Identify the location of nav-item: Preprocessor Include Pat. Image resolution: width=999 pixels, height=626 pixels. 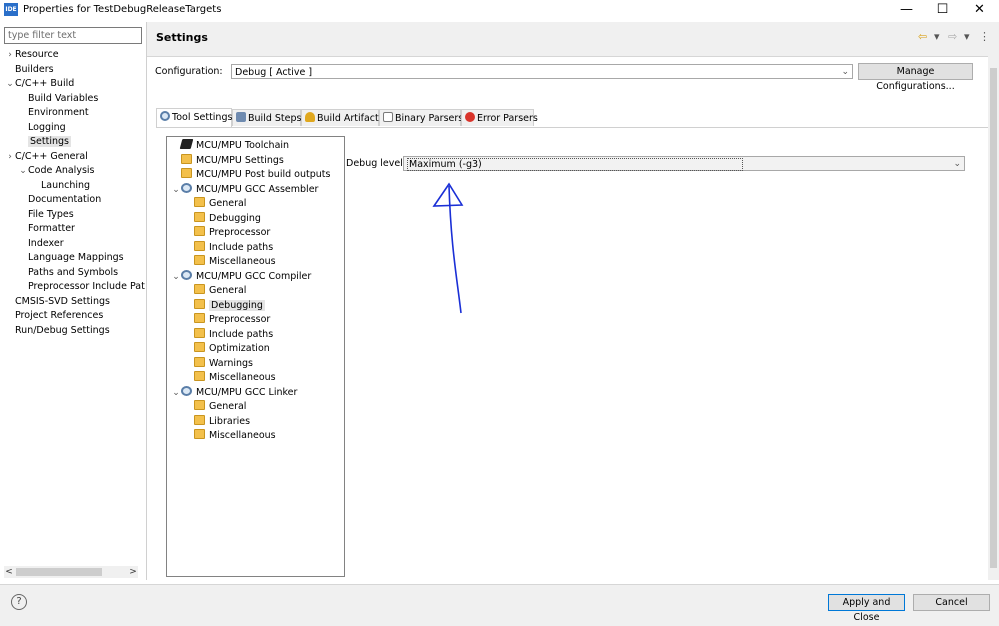
(81, 287).